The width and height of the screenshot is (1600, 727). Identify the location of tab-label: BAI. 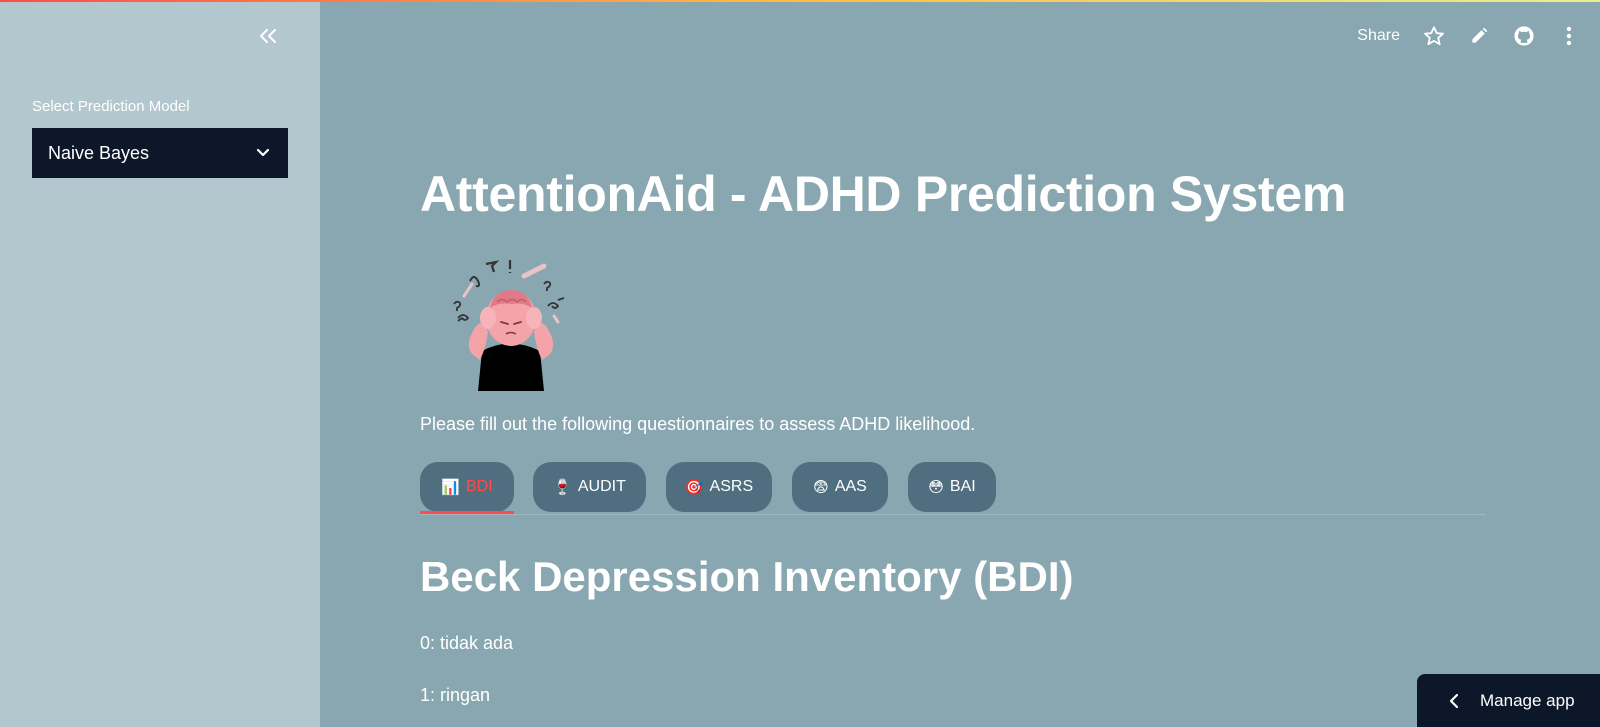
(962, 486).